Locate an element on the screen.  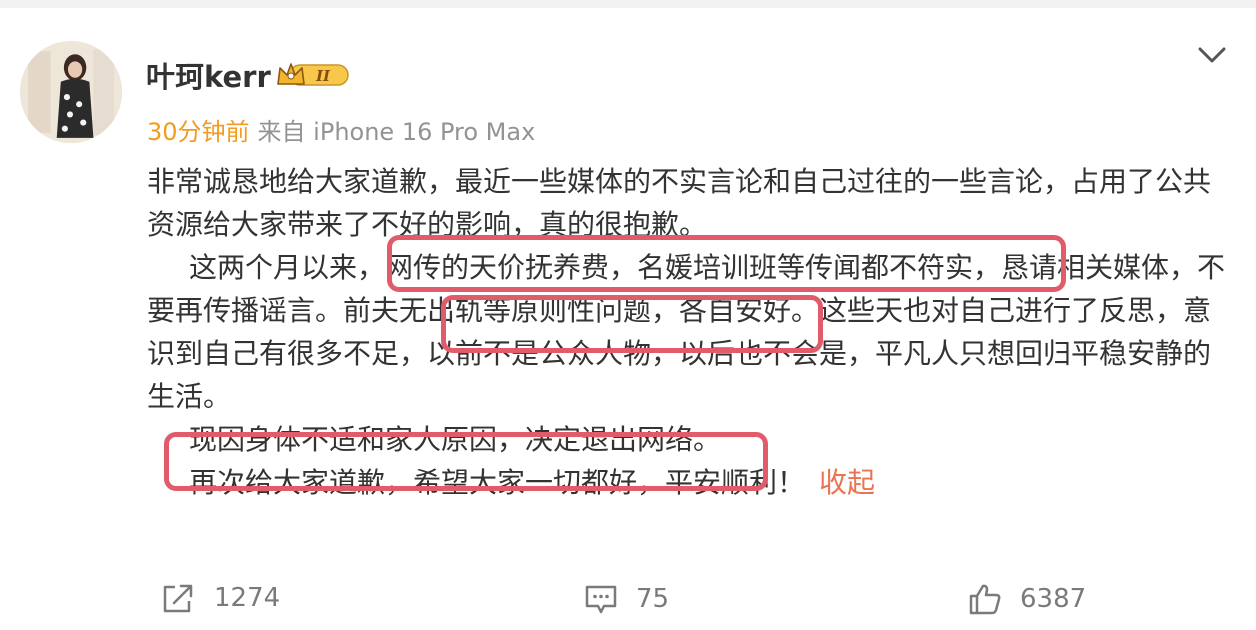
highlighted-phrase-quit: 现因身体不适和家人原因，决定退出网络。 is located at coordinates (455, 439).